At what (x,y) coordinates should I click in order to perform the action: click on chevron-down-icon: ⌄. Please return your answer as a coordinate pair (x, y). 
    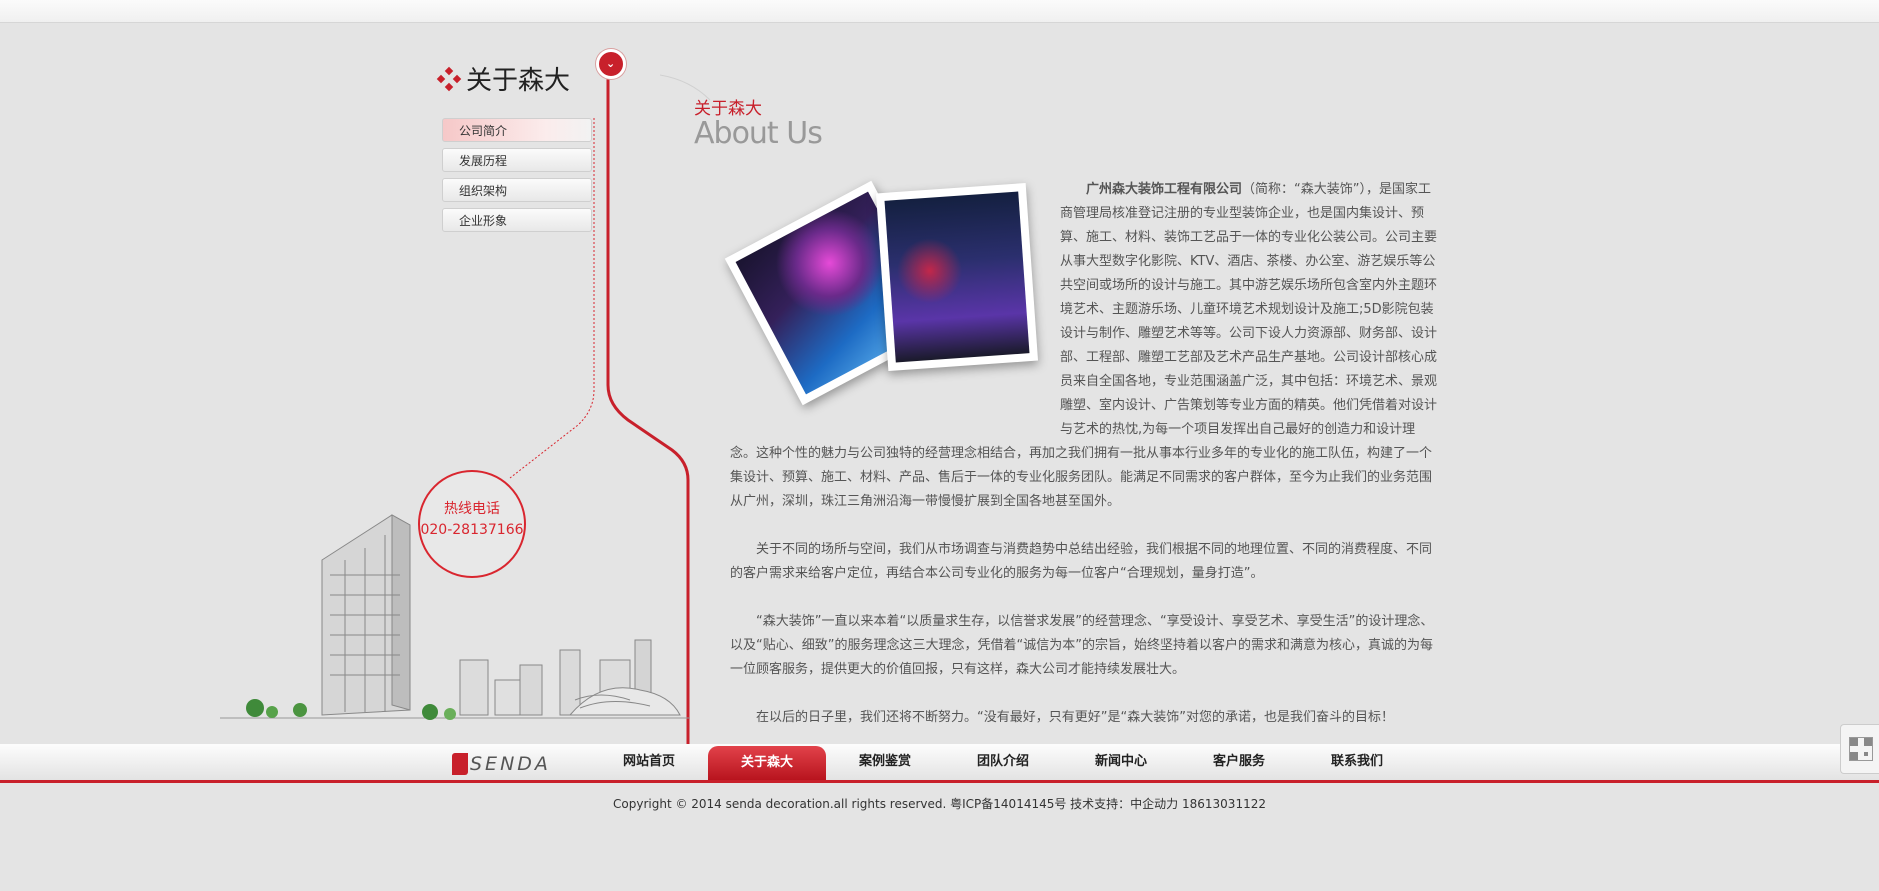
    Looking at the image, I should click on (611, 63).